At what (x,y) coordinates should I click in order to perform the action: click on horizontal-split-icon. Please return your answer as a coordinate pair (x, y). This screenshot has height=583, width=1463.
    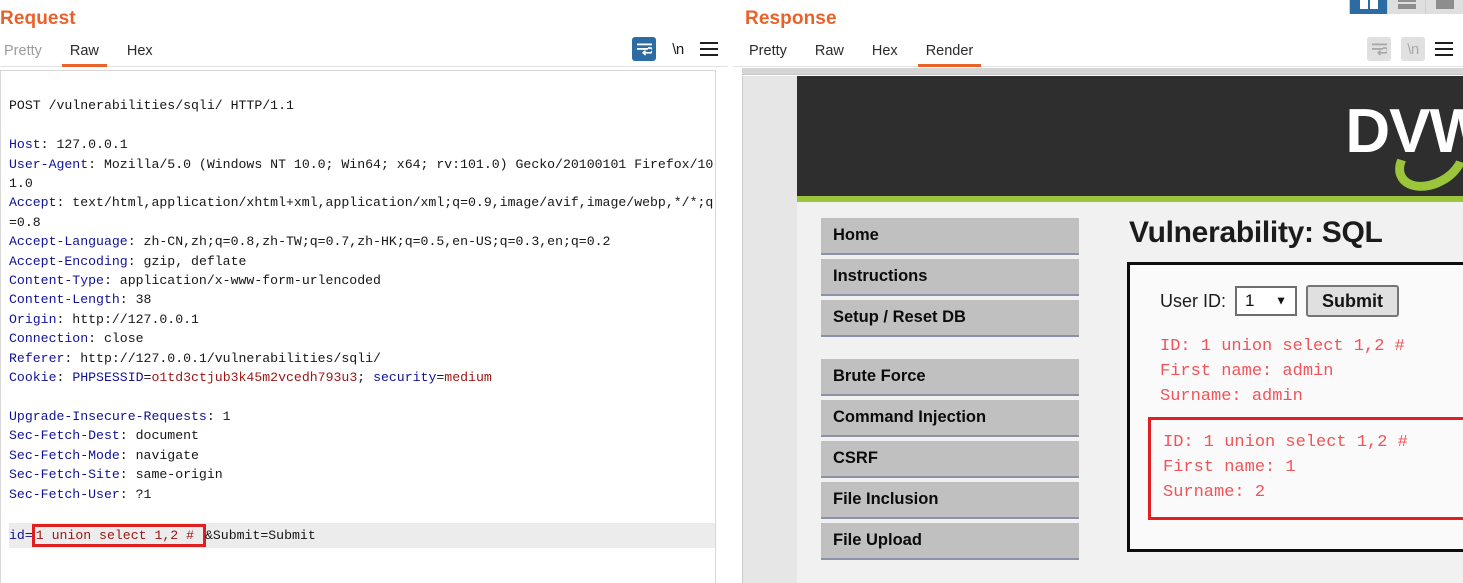
    Looking at the image, I should click on (1406, 4).